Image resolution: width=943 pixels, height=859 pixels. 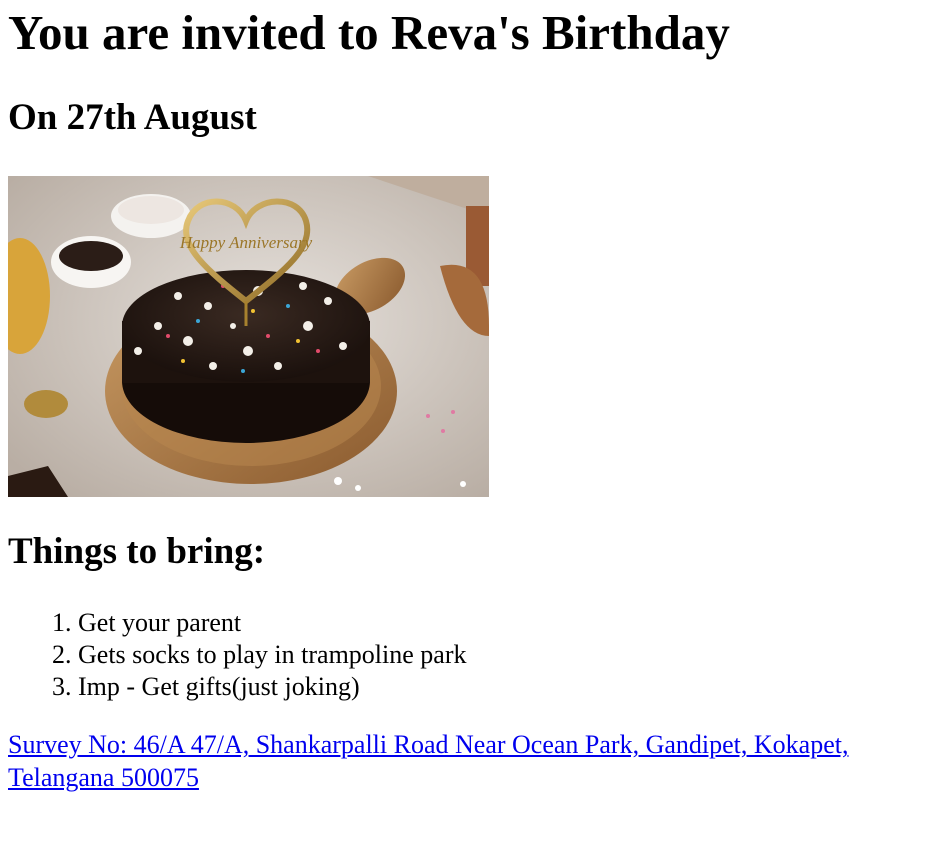 I want to click on page-title: You are invited to Reva's Birthday, so click(x=369, y=32).